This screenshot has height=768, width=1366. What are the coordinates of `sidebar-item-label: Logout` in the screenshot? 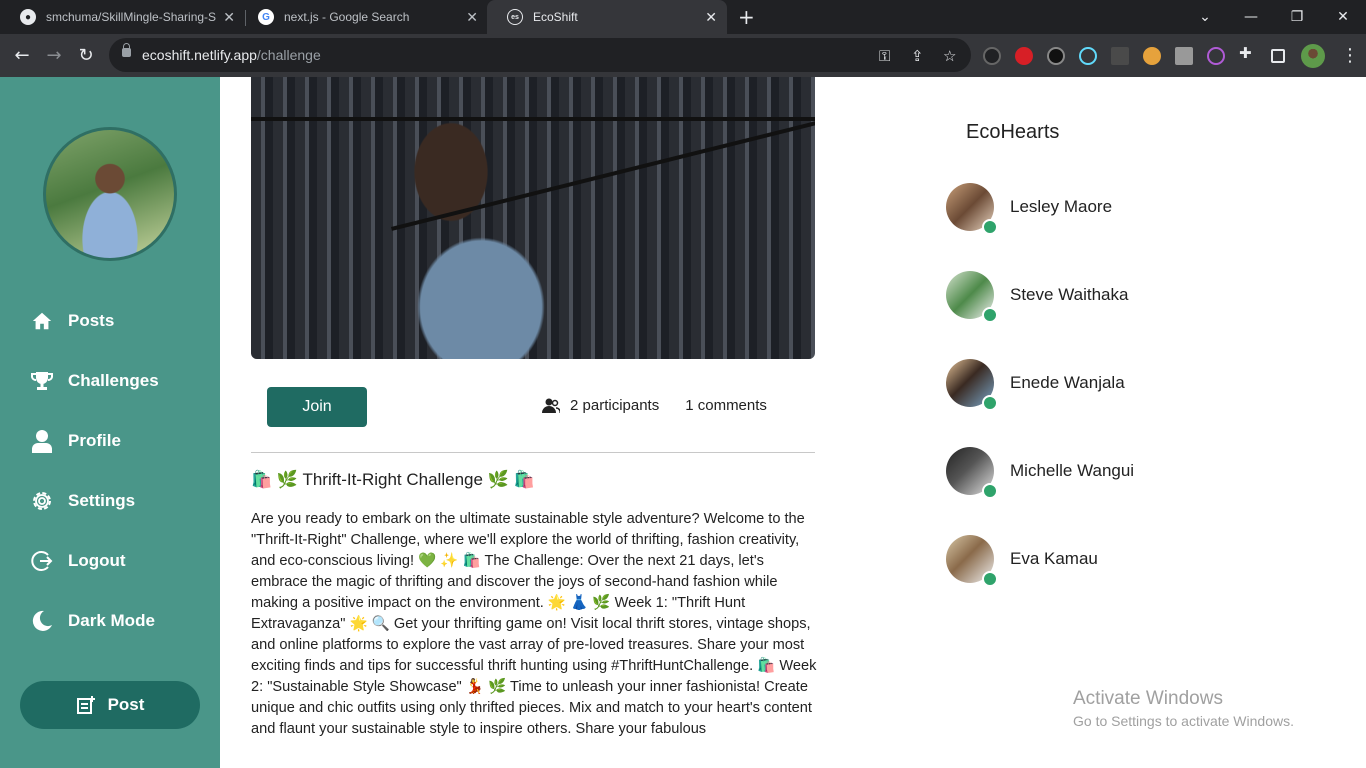 It's located at (97, 560).